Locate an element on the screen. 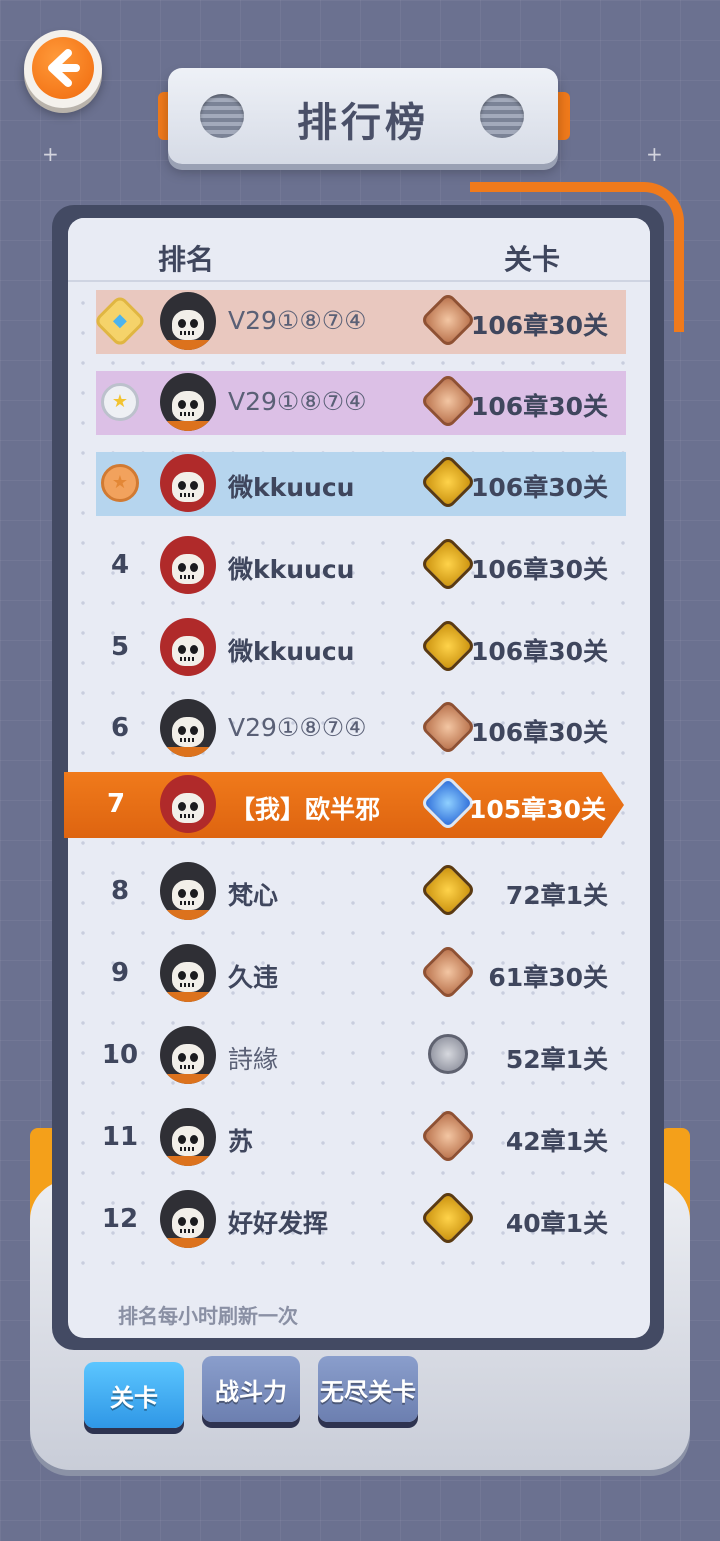  tab-label: 关卡 is located at coordinates (134, 1397).